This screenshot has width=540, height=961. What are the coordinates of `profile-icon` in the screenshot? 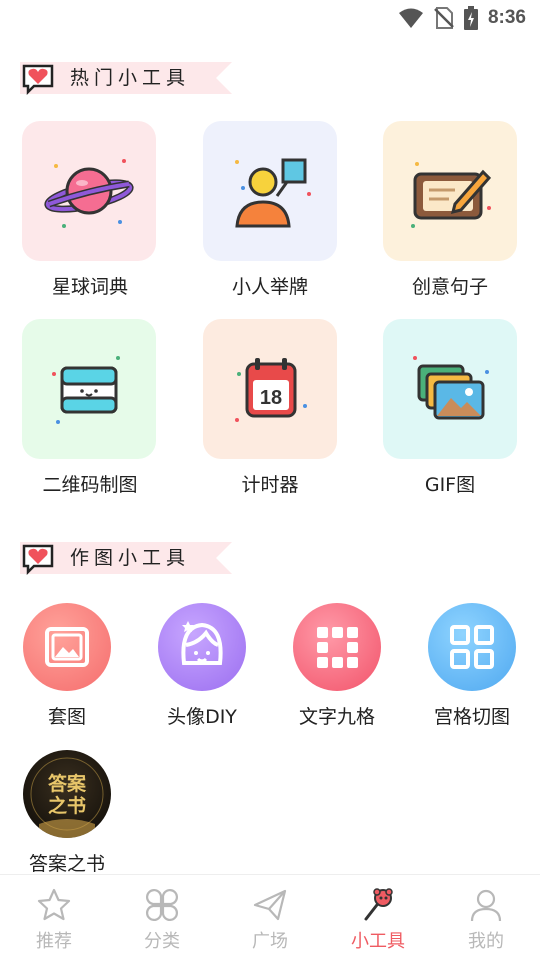 It's located at (486, 905).